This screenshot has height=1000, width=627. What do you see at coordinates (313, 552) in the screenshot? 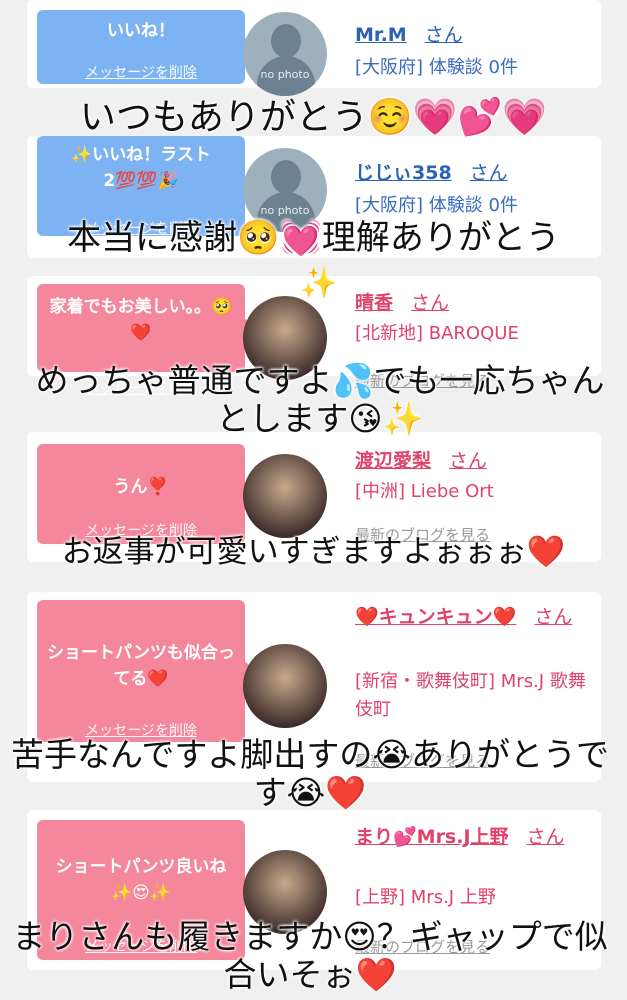
I see `overlay-caption: お返事が可愛いすぎますよぉぉぉ❤️` at bounding box center [313, 552].